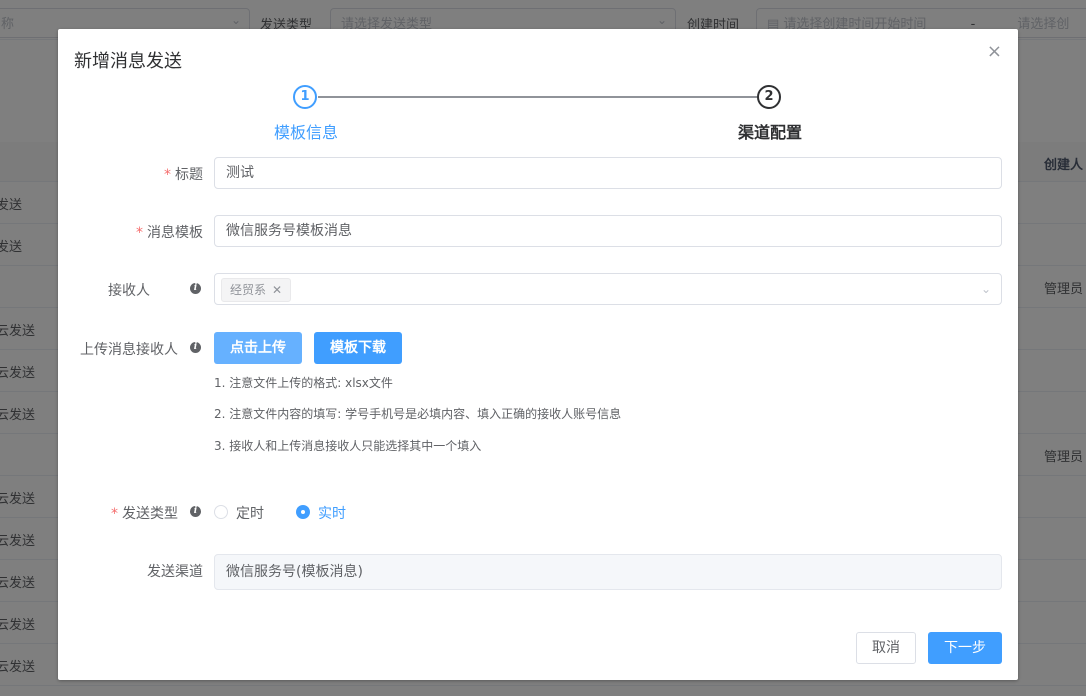 Image resolution: width=1086 pixels, height=696 pixels. What do you see at coordinates (608, 173) in the screenshot?
I see `title-input: 测试` at bounding box center [608, 173].